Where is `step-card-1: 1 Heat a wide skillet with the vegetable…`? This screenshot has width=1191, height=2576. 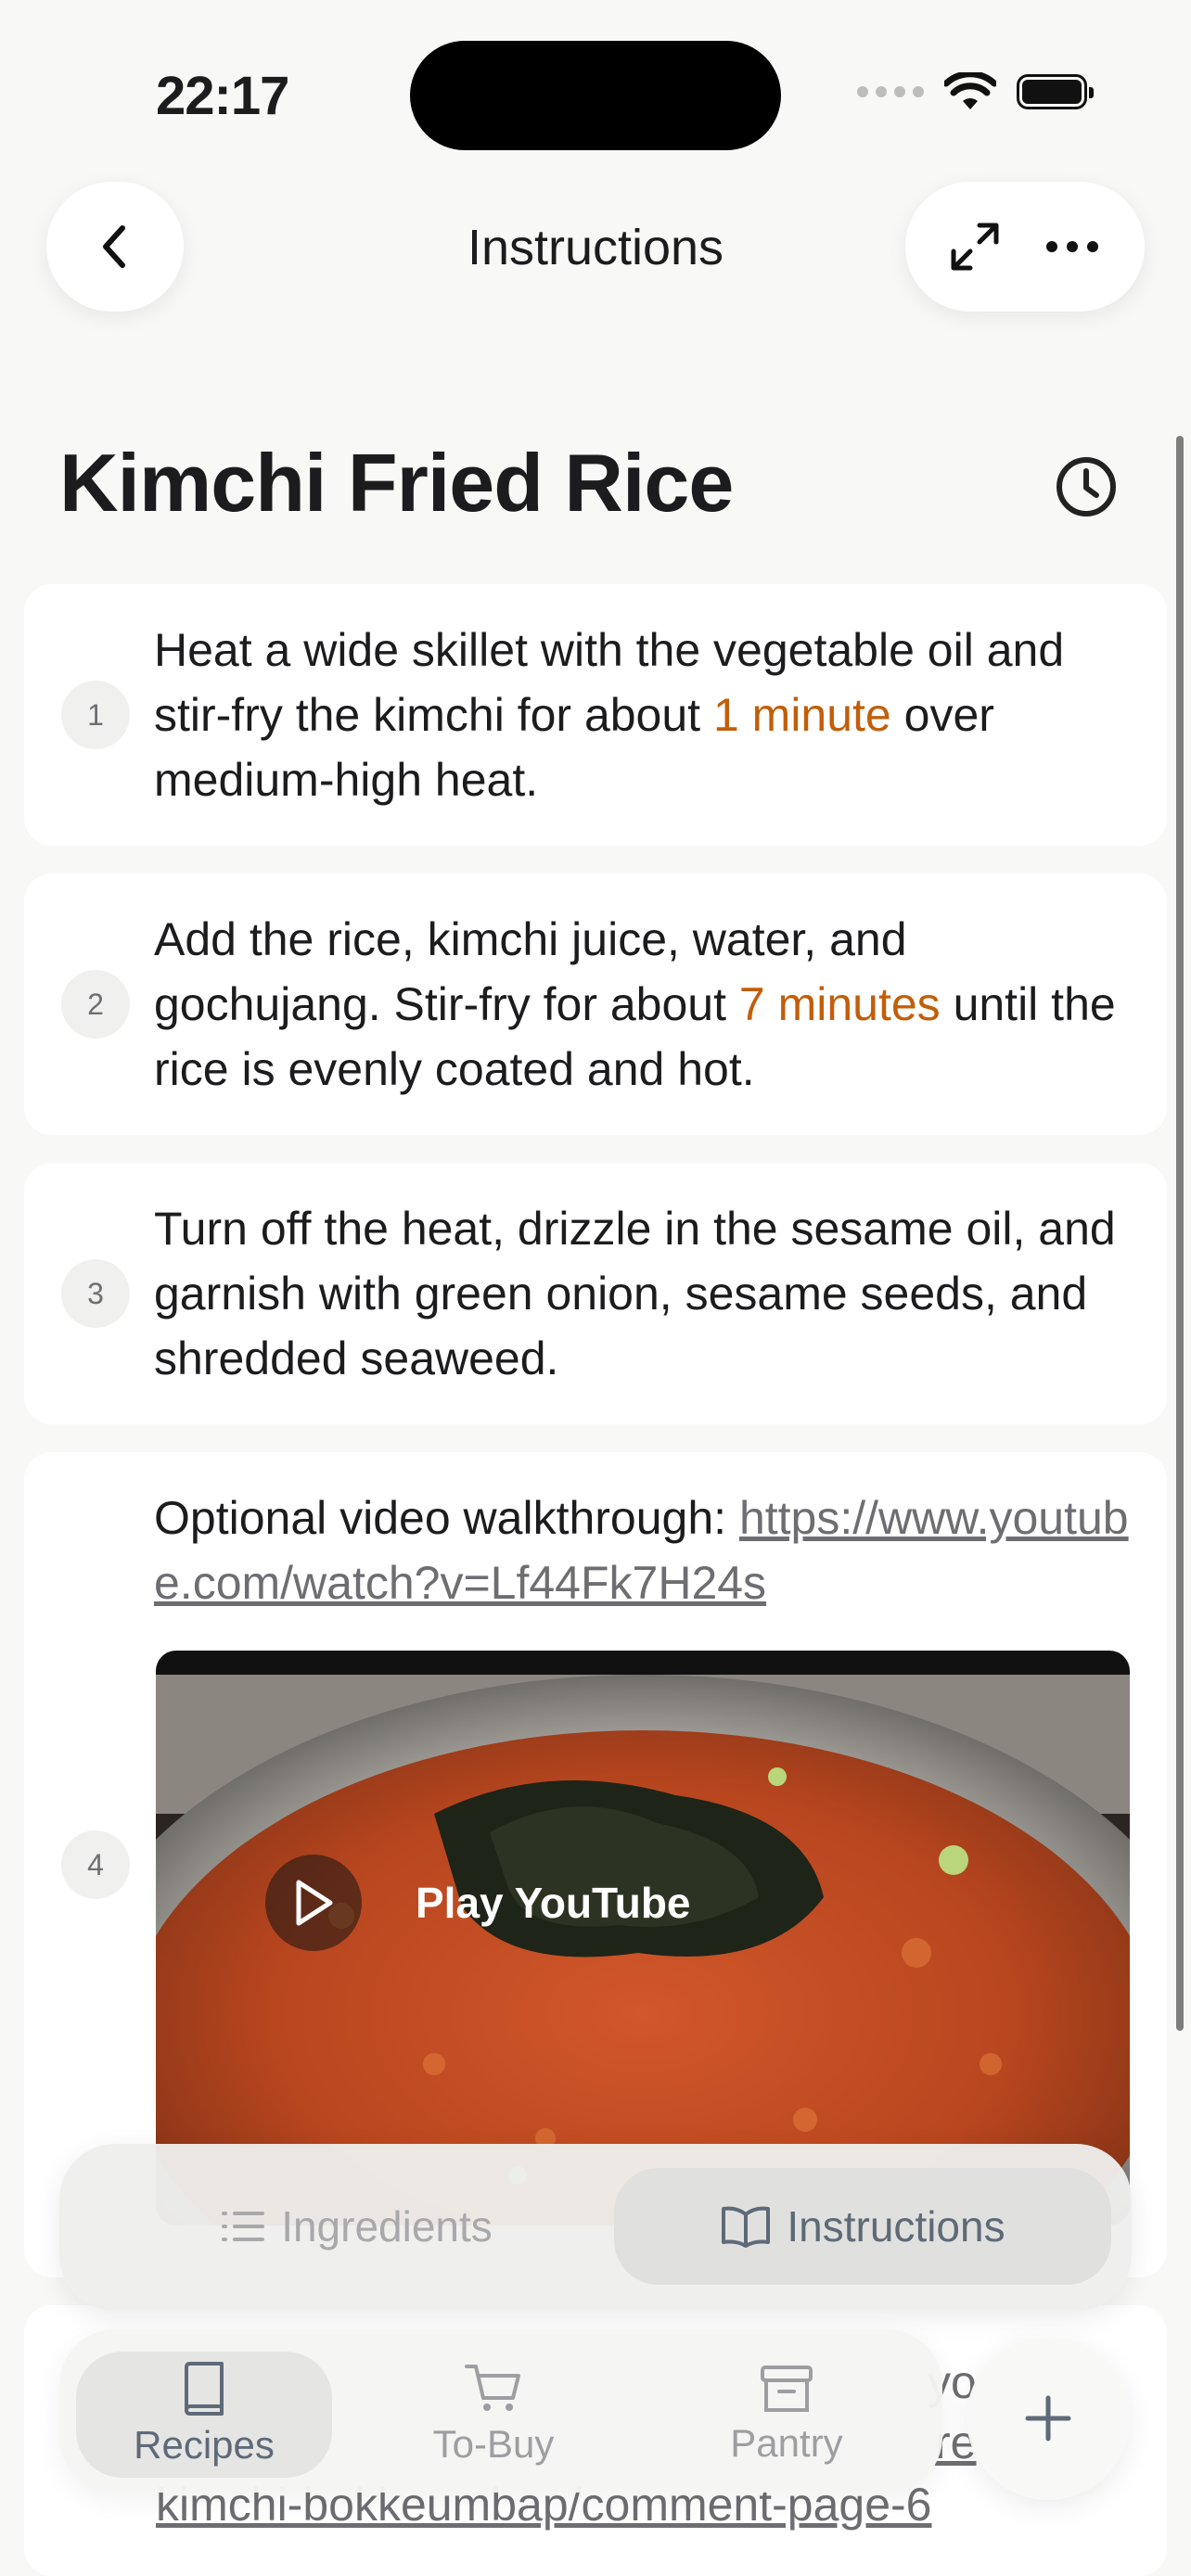 step-card-1: 1 Heat a wide skillet with the vegetable… is located at coordinates (595, 715).